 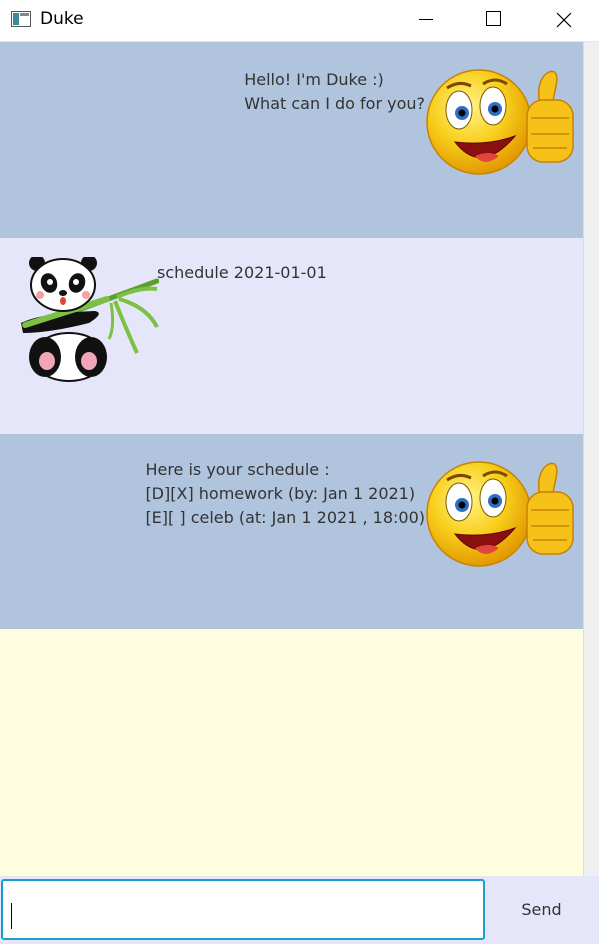 I want to click on send-button: Send, so click(x=541, y=909).